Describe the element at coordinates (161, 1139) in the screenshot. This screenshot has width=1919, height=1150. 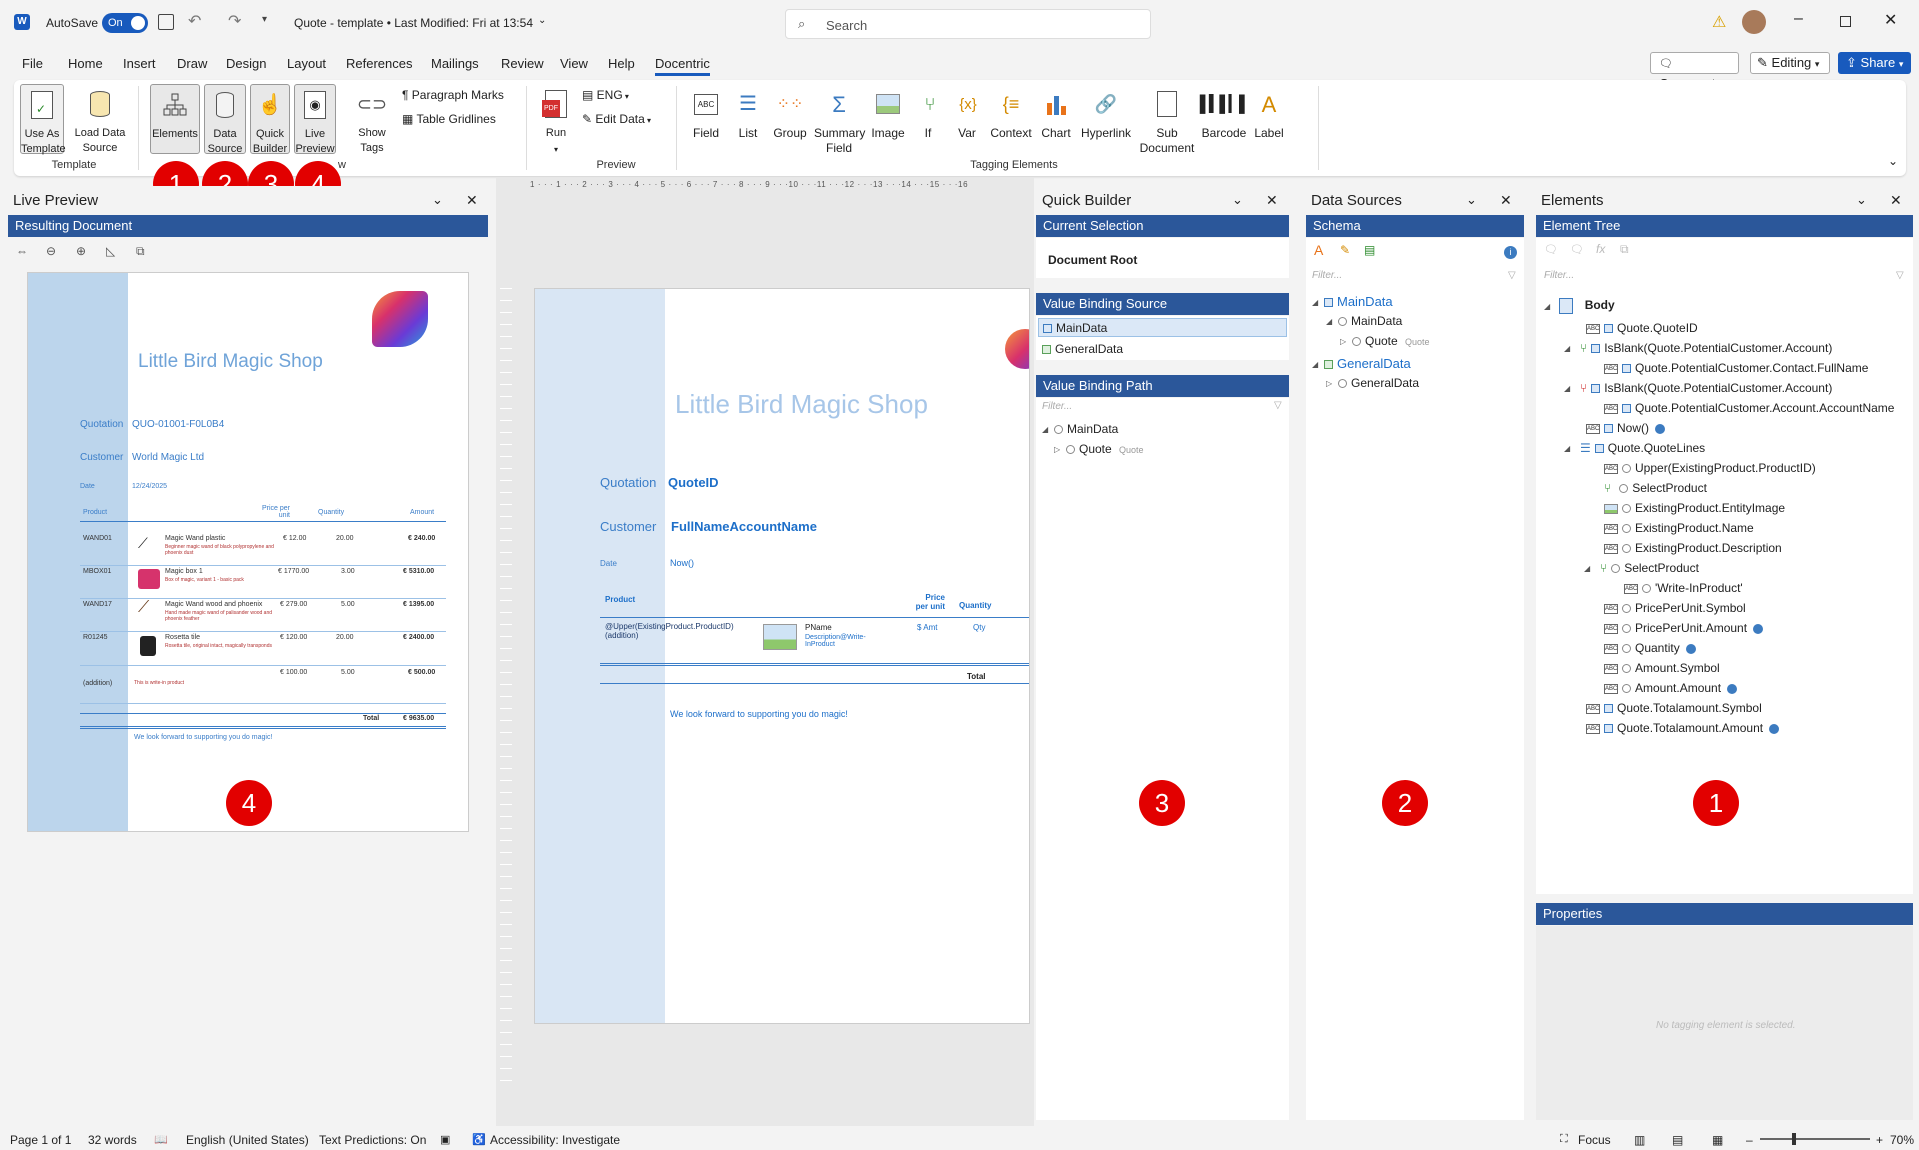
I see `proofing-icon: 📖` at that location.